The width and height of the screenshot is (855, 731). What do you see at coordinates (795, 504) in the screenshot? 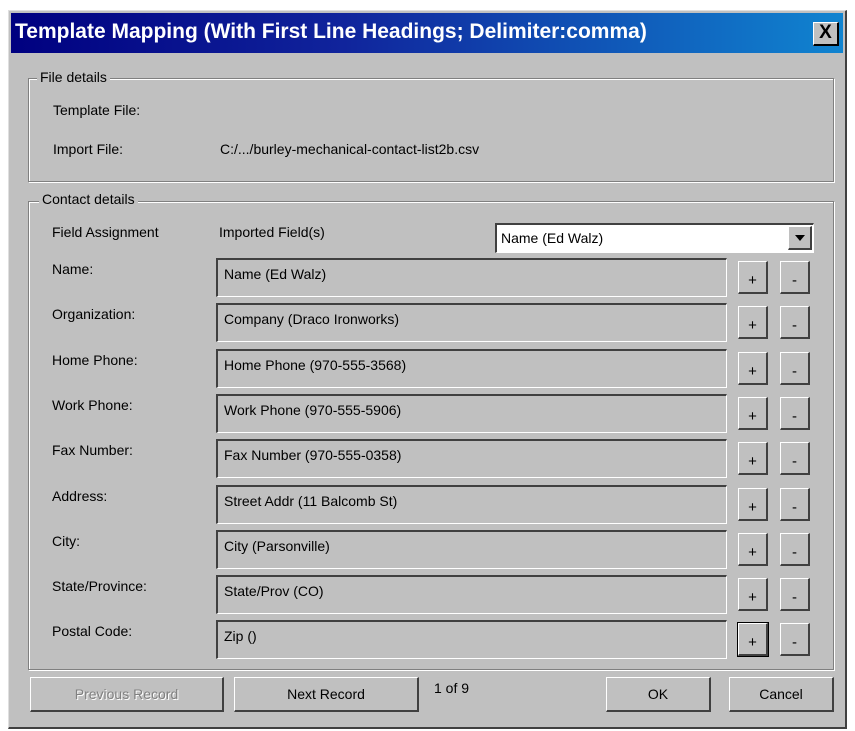
I see `remove-field-button-address: -` at bounding box center [795, 504].